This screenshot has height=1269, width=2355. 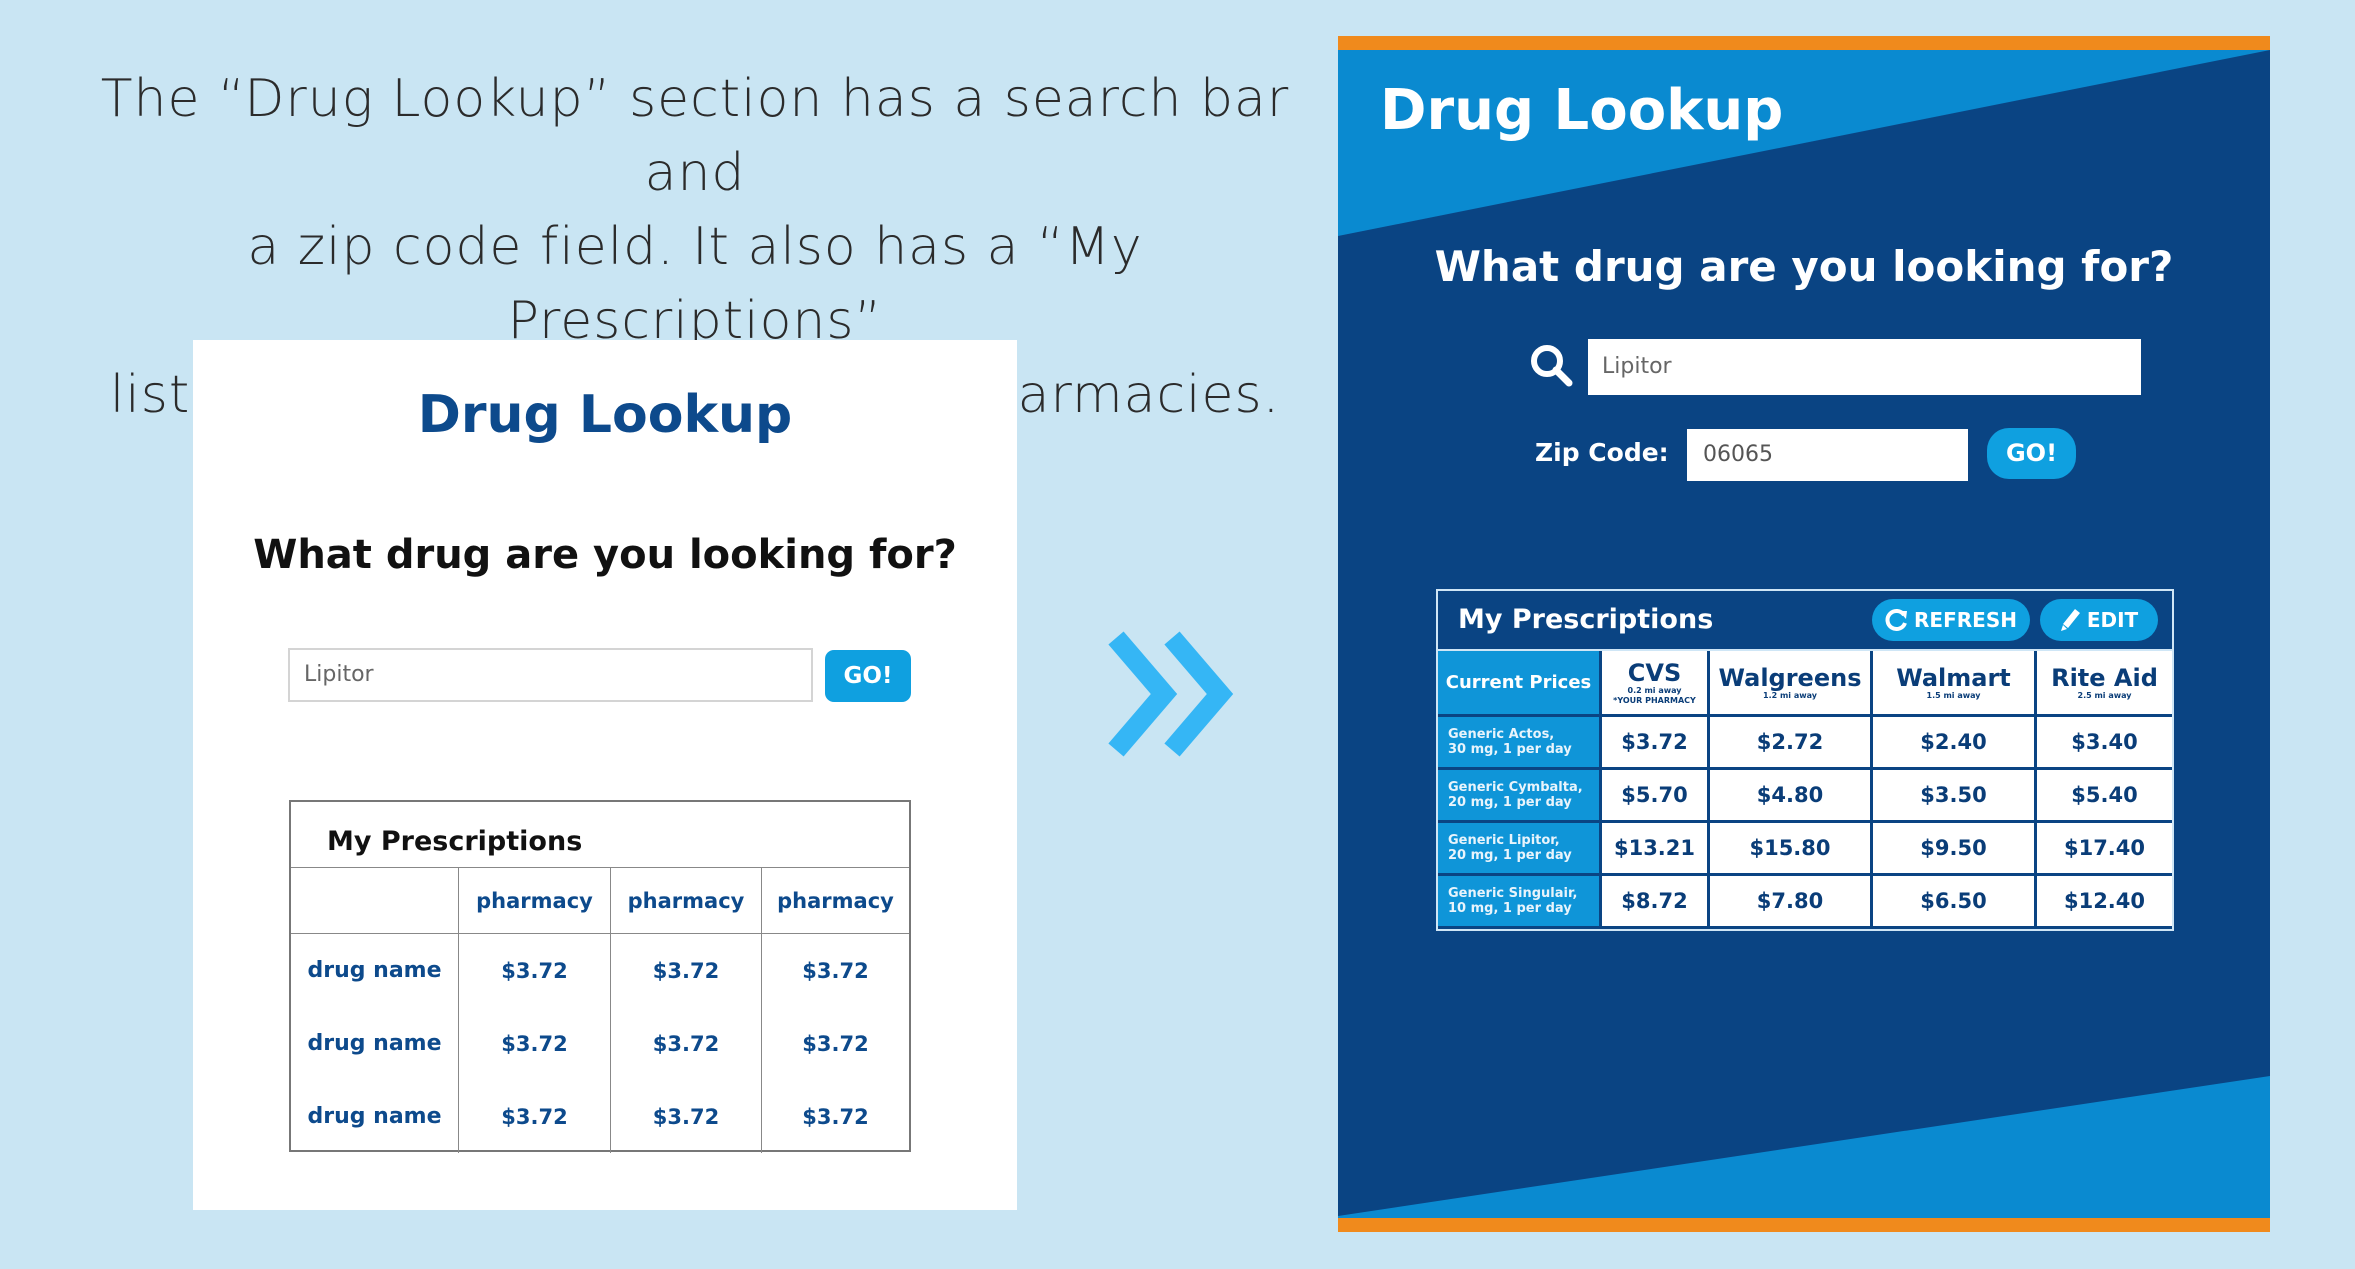 What do you see at coordinates (2112, 620) in the screenshot?
I see `edit-label: EDIT` at bounding box center [2112, 620].